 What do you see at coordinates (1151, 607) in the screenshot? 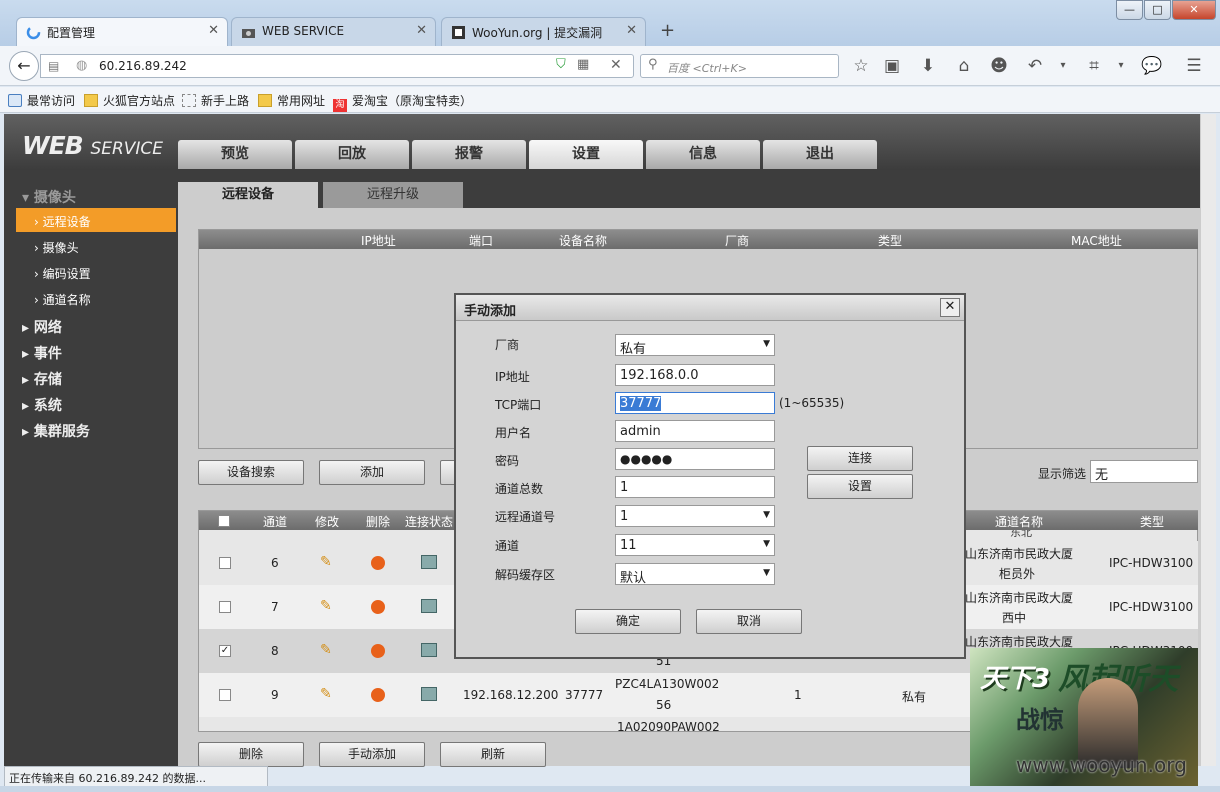
I see `channel-type: IPC-HDW3100` at bounding box center [1151, 607].